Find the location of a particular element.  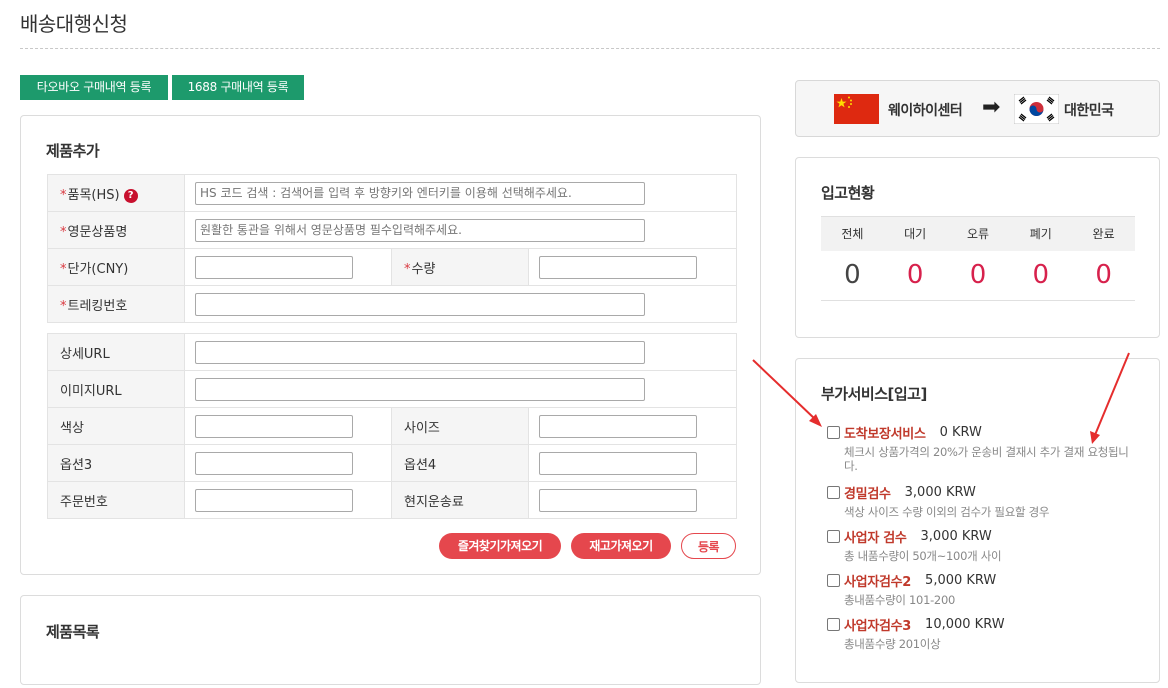

service-name: 사업자검수2 is located at coordinates (877, 580).